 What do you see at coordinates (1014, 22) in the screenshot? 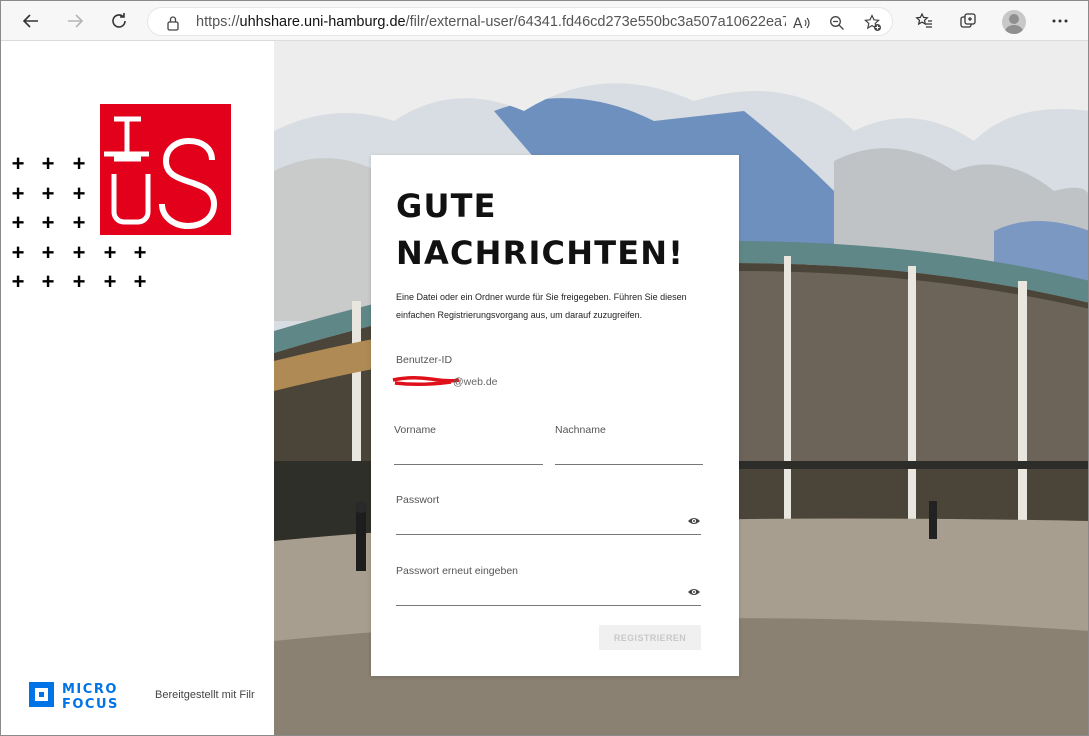
I see `profile-avatar` at bounding box center [1014, 22].